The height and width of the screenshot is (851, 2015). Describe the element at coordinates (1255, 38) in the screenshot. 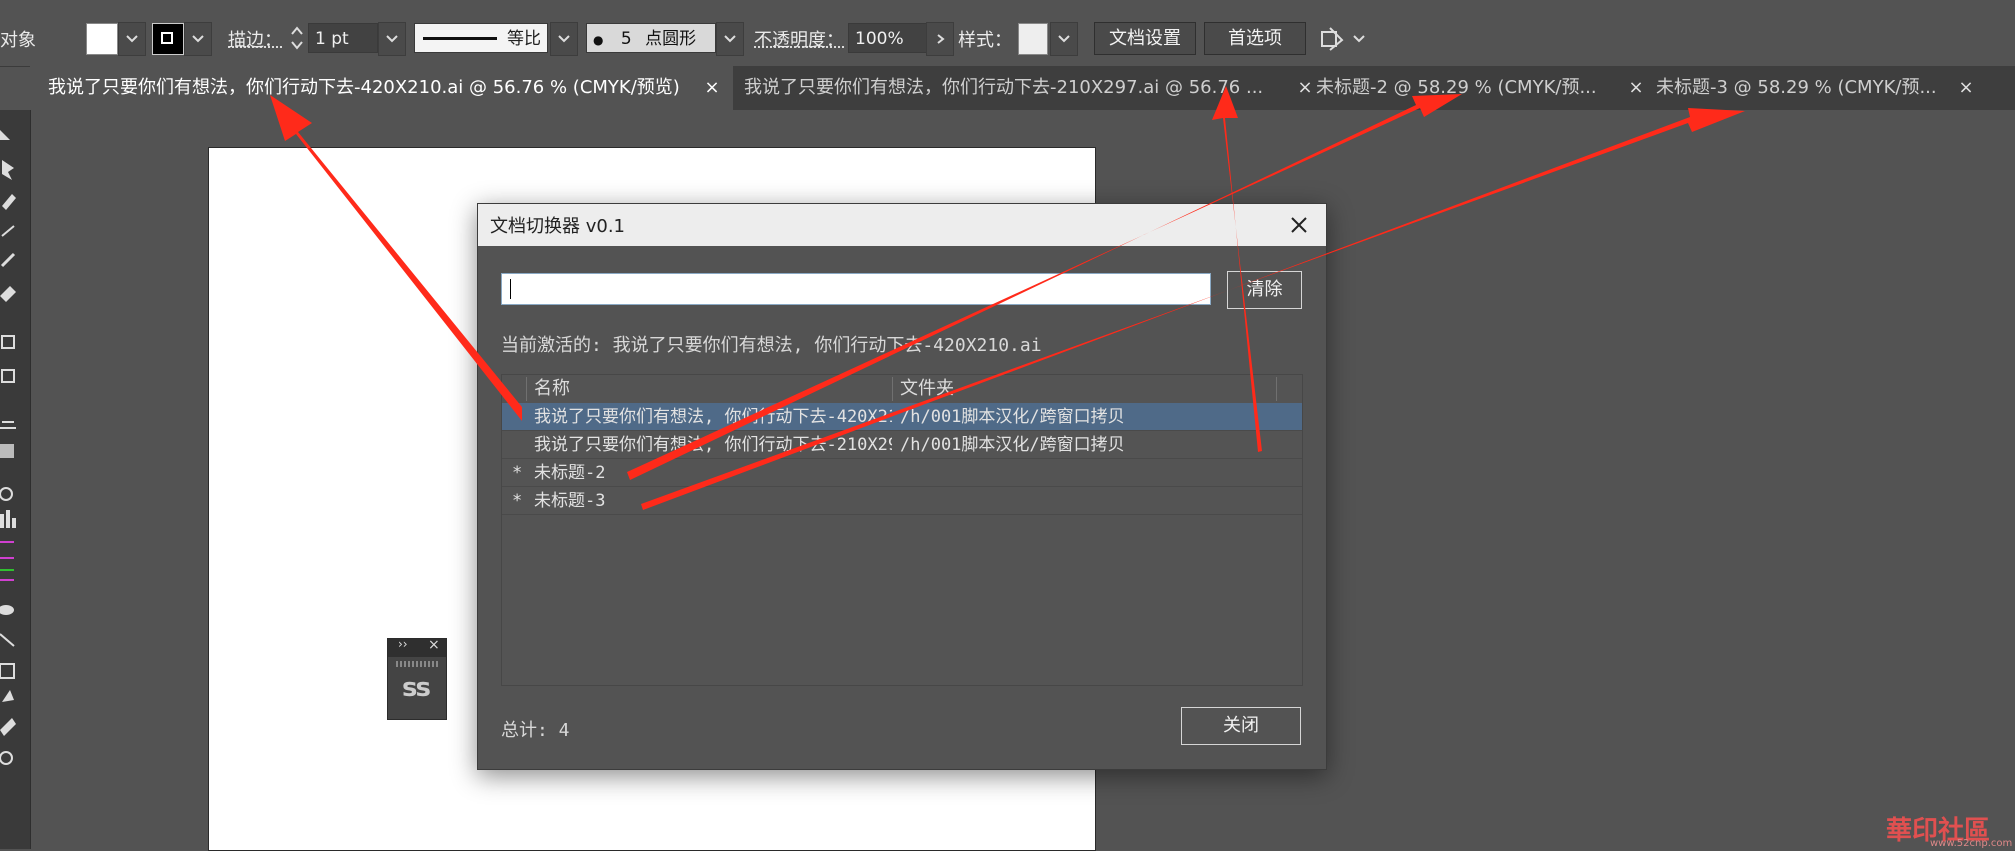

I see `preferences-button: 首选项` at that location.